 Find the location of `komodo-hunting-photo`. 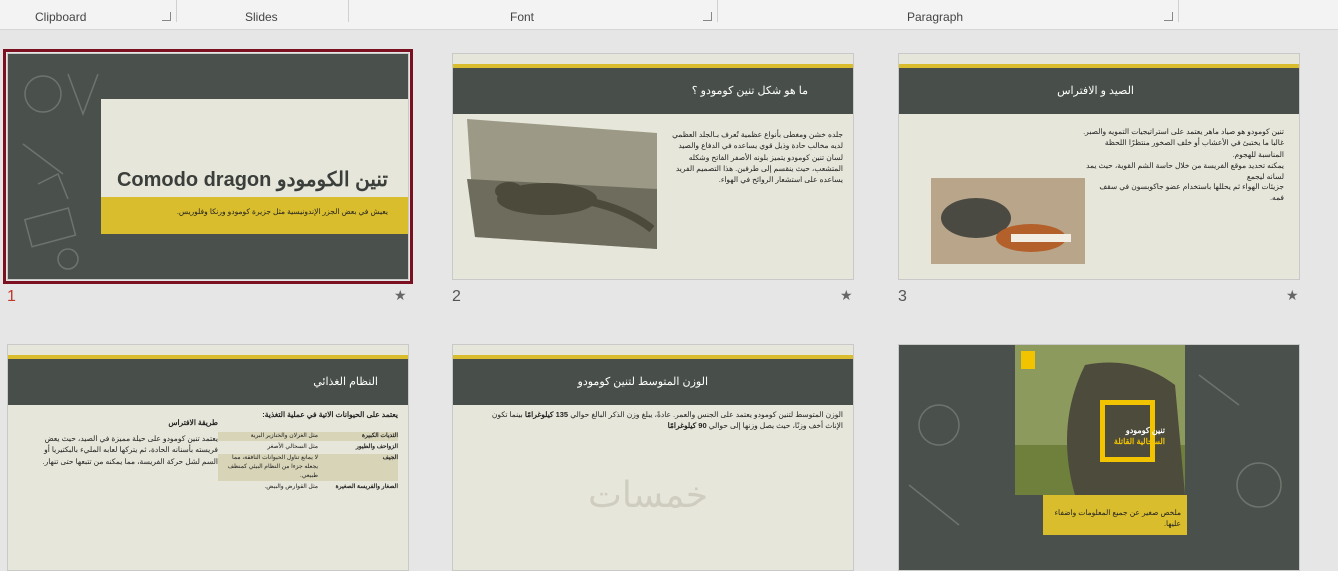

komodo-hunting-photo is located at coordinates (1008, 221).